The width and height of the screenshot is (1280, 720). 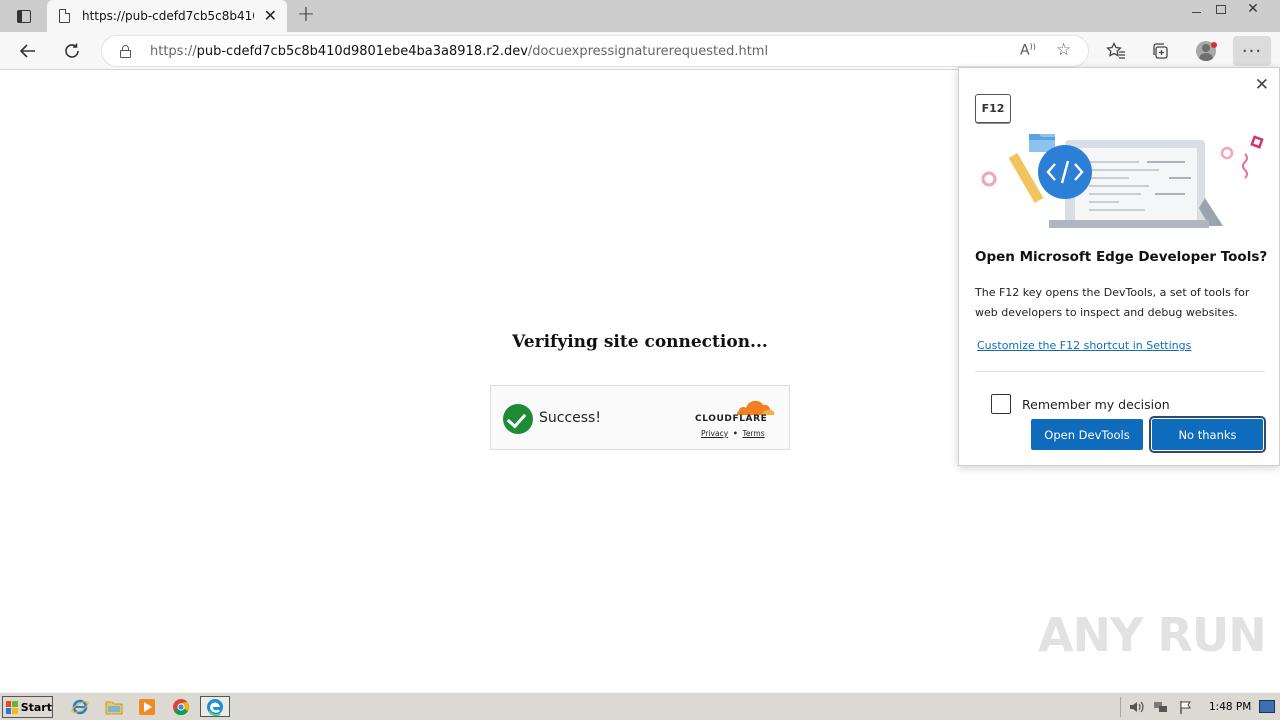 What do you see at coordinates (1221, 9) in the screenshot?
I see `restore-button` at bounding box center [1221, 9].